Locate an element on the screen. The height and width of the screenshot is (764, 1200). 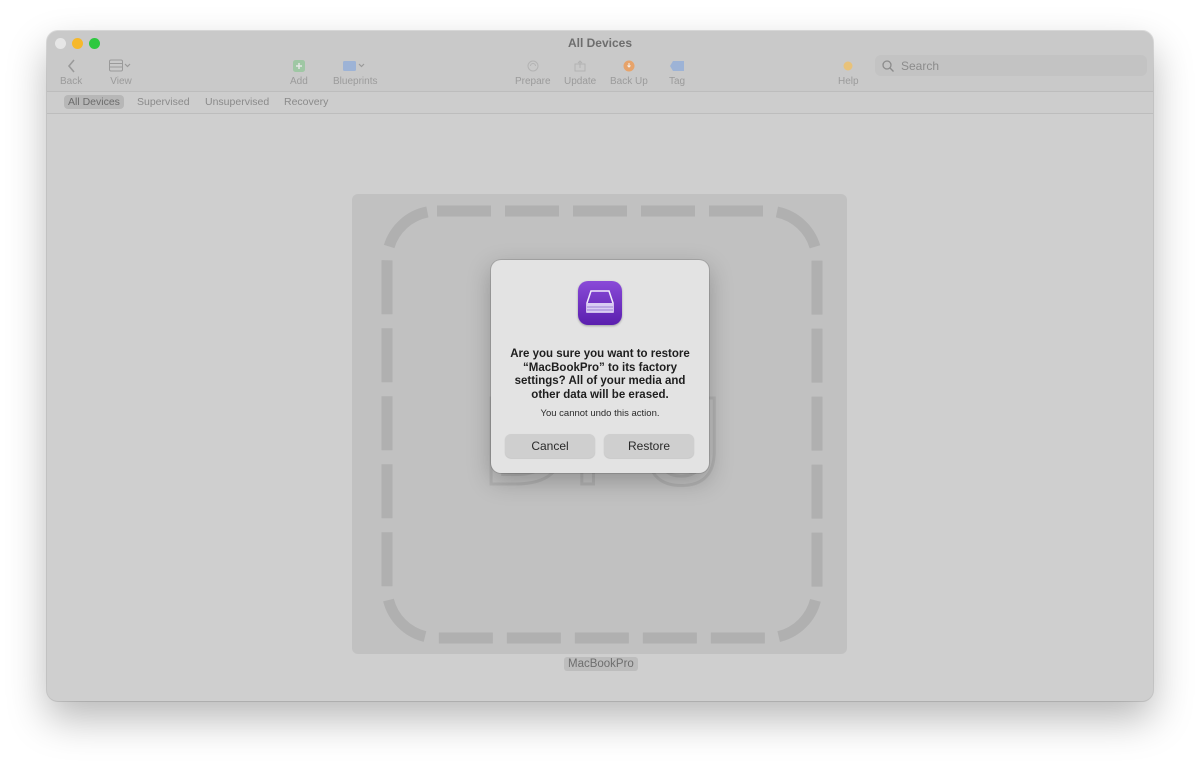
prepare-button: Prepare is located at coordinates (533, 72).